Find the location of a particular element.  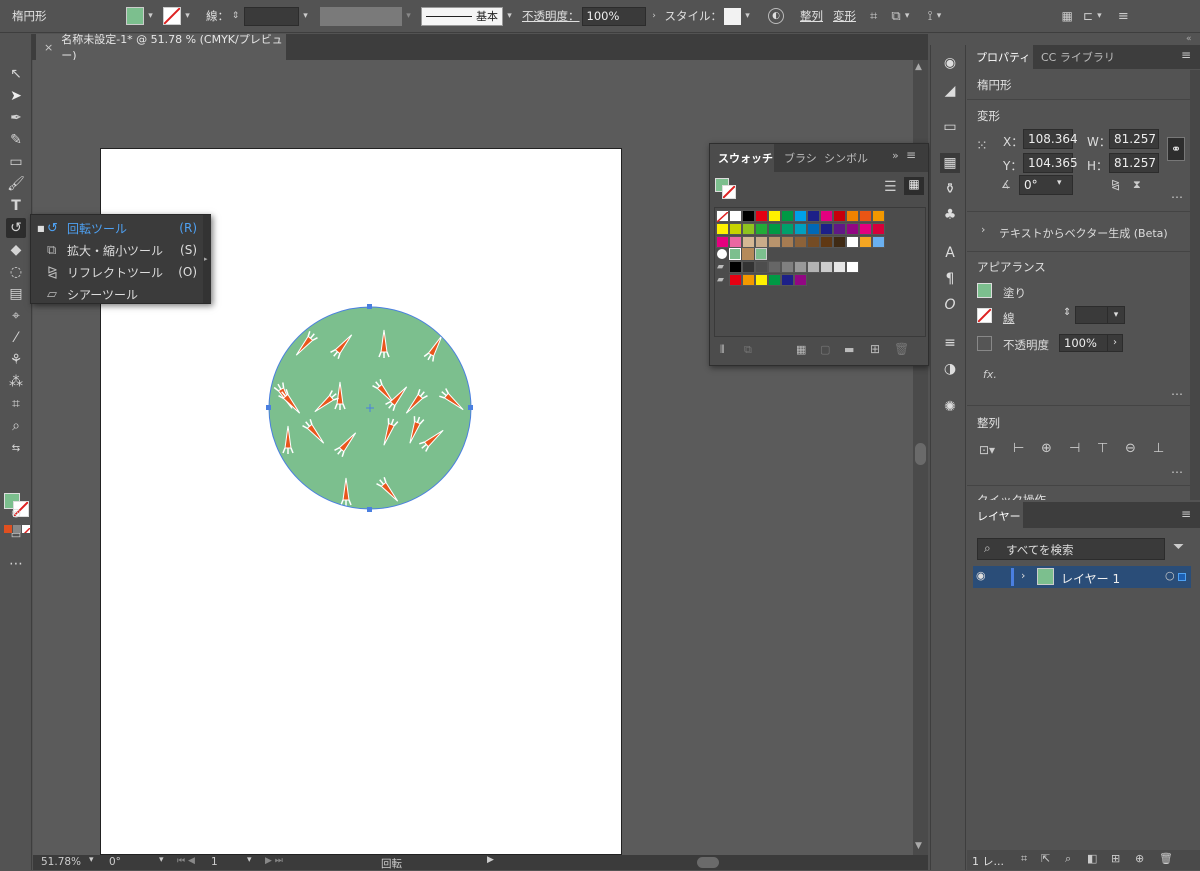

selection-tool-icon: ↖ is located at coordinates (16, 74).